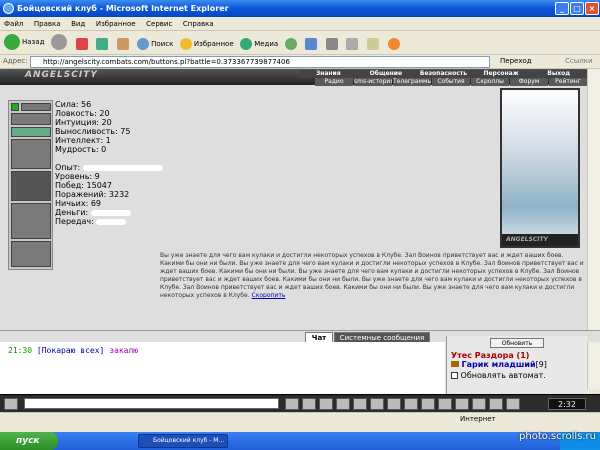 This screenshot has width=600, height=450. What do you see at coordinates (259, 44) in the screenshot?
I see `media-button: Медиа` at bounding box center [259, 44].